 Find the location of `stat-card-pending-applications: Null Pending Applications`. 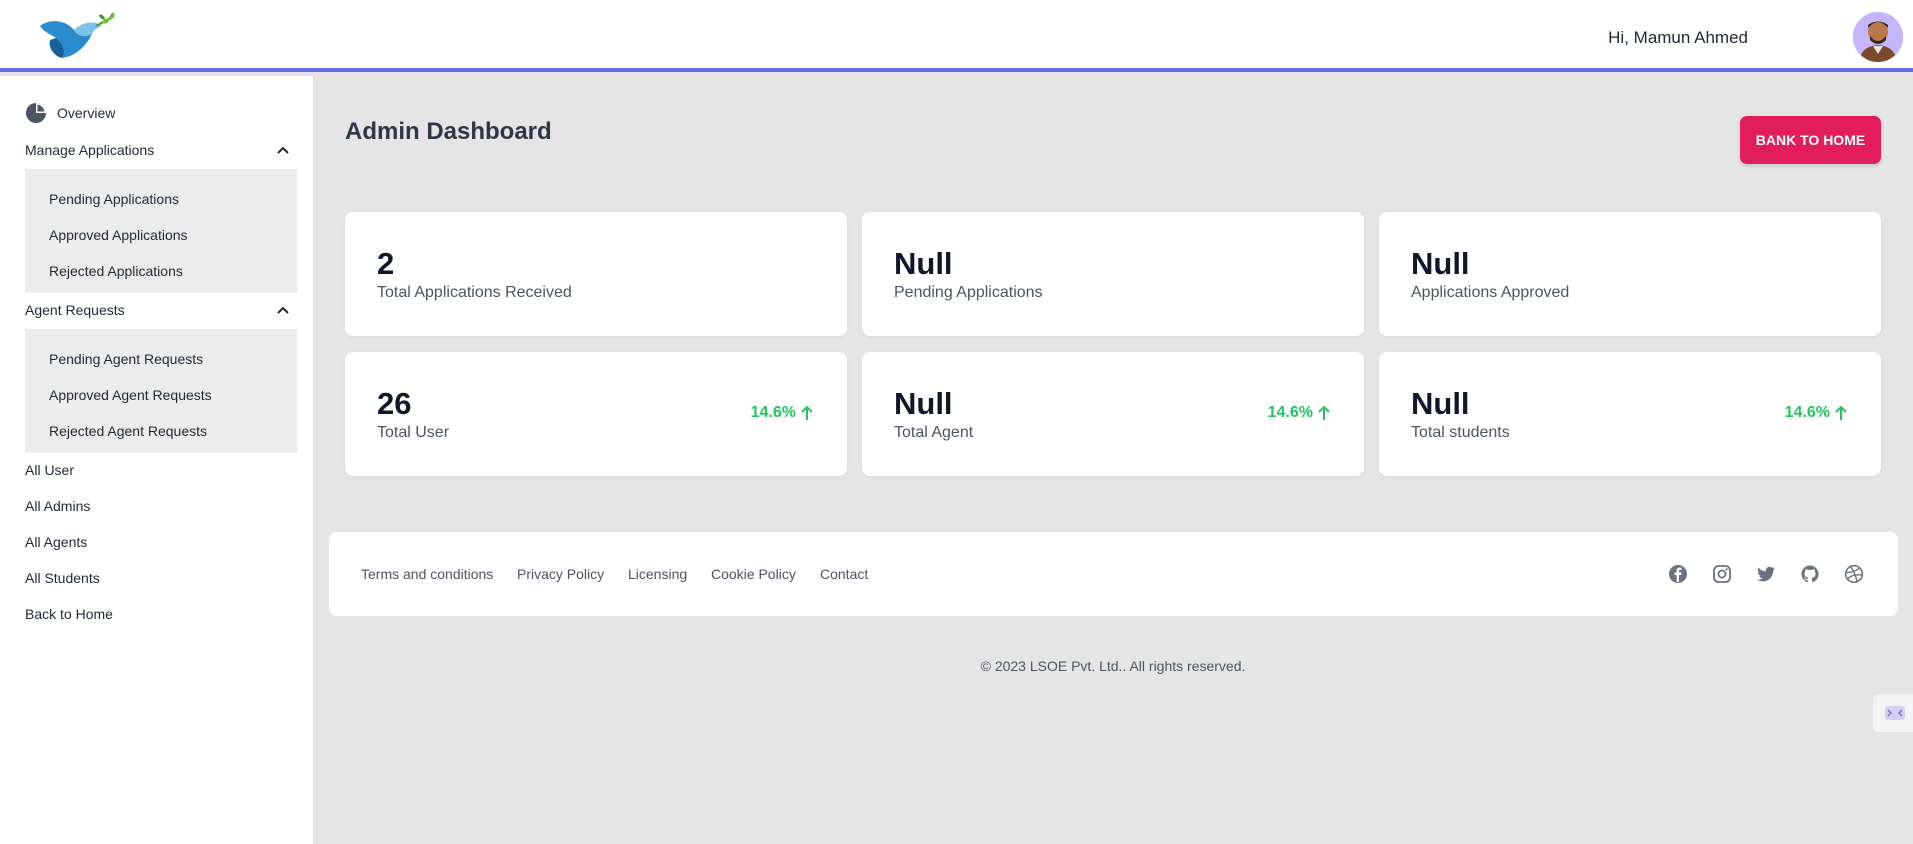

stat-card-pending-applications: Null Pending Applications is located at coordinates (1113, 274).